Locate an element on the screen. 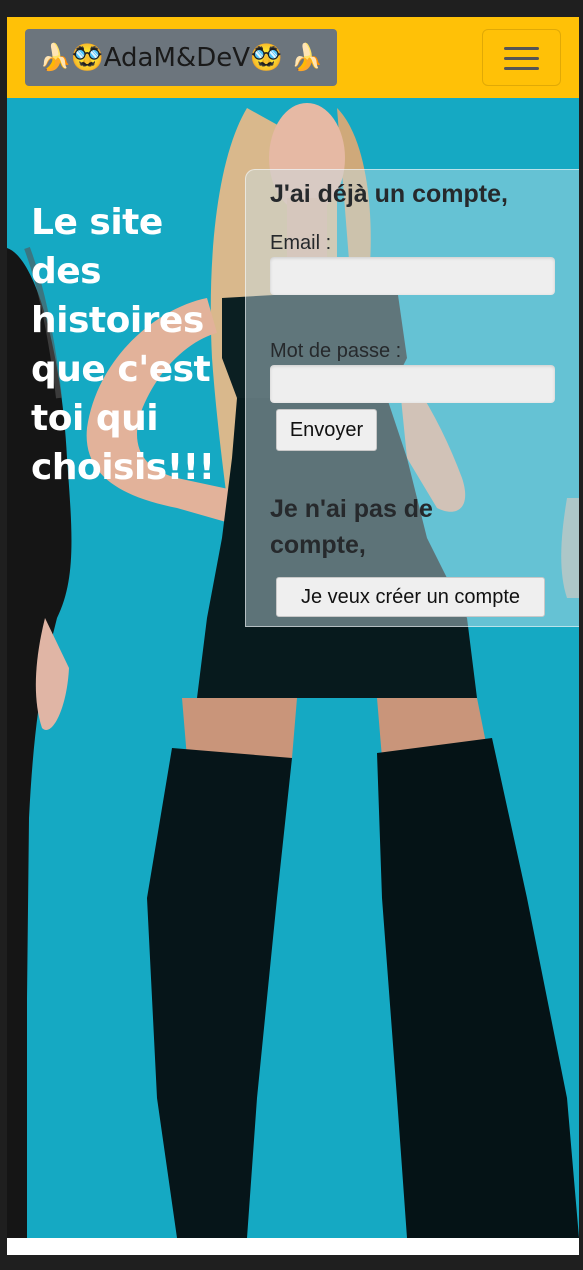  page-bottom-strip is located at coordinates (293, 1246).